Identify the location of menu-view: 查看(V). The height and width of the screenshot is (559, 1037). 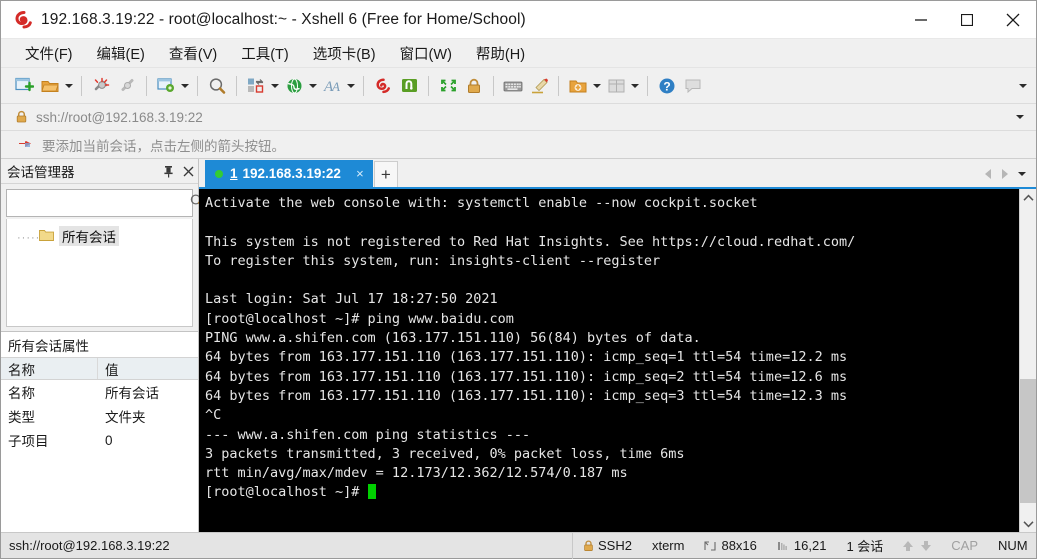
(193, 53).